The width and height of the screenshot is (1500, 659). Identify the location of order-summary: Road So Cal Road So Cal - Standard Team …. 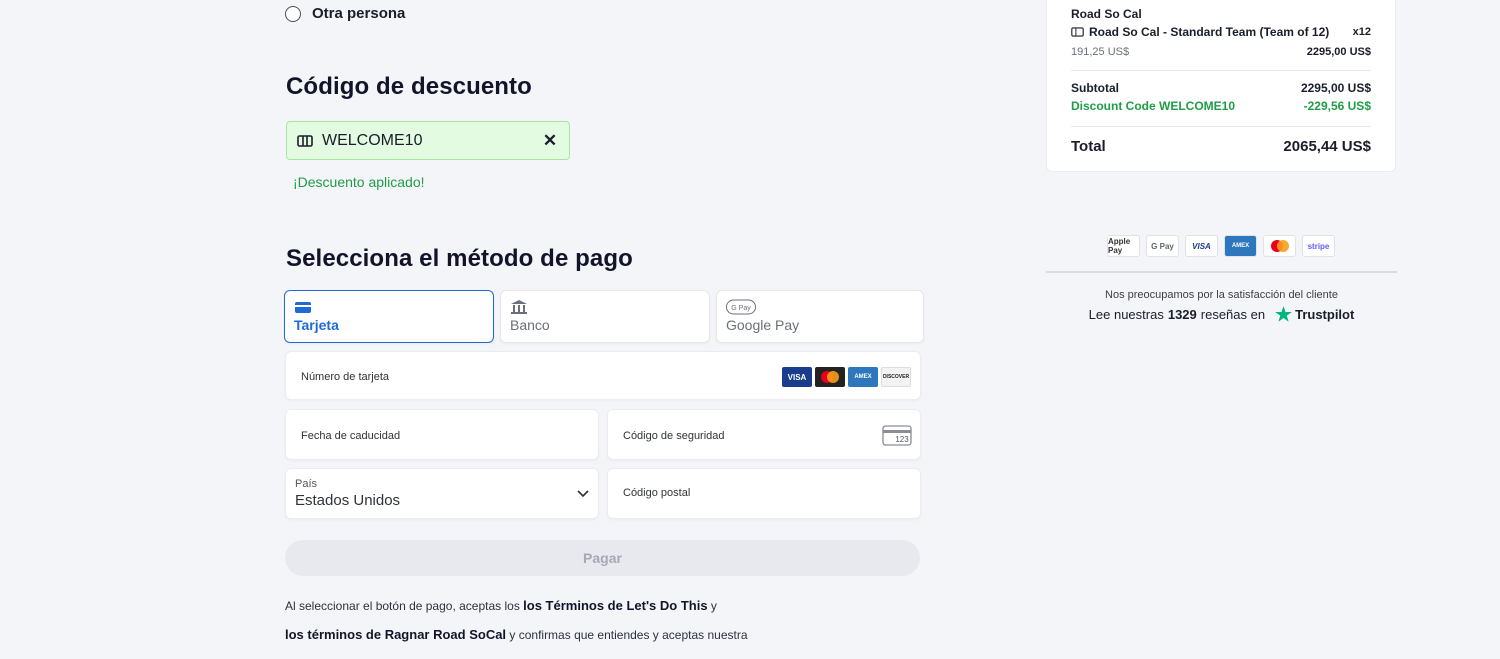
(1221, 86).